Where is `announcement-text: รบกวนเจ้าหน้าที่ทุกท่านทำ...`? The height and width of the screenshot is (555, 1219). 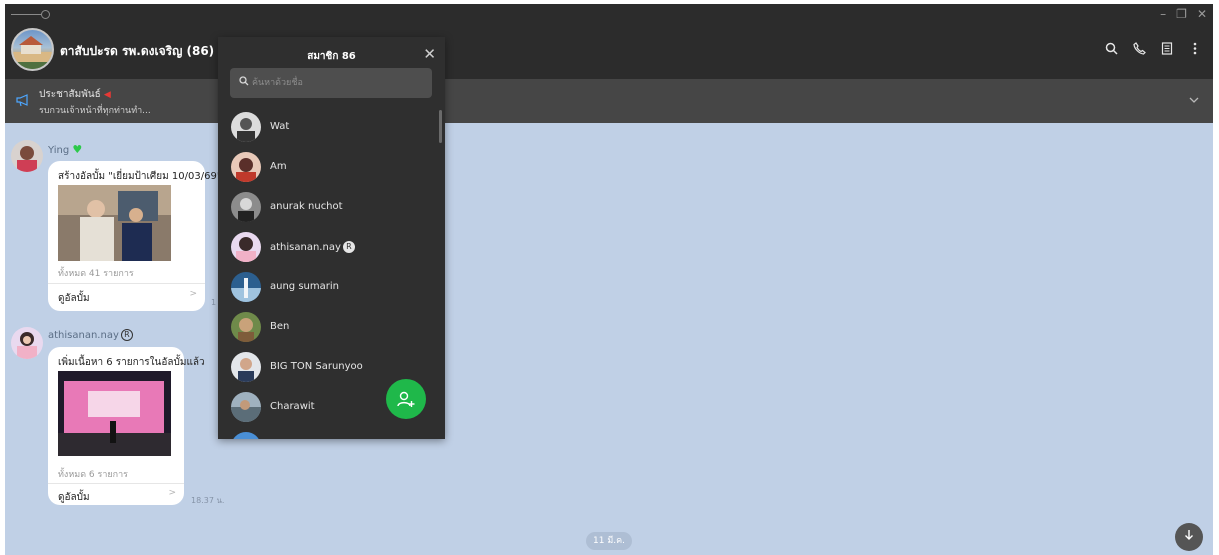
announcement-text: รบกวนเจ้าหน้าที่ทุกท่านทำ... is located at coordinates (95, 111).